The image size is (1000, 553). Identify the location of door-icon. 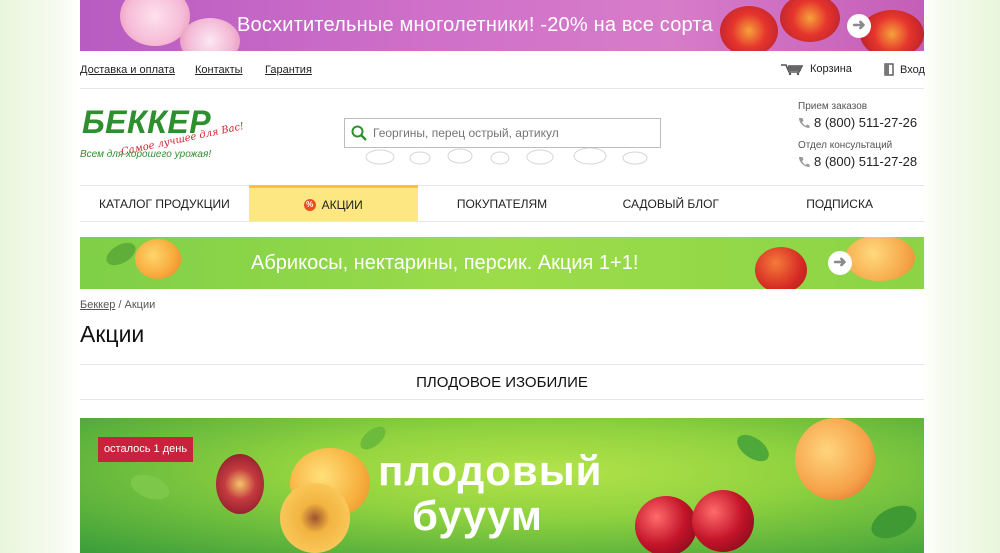
(889, 69).